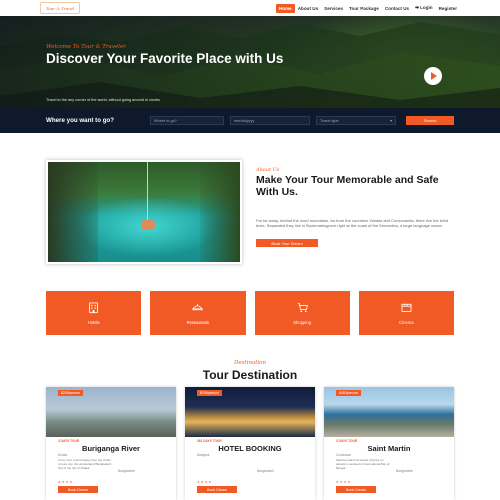  I want to click on service-cinema: Cinema, so click(406, 313).